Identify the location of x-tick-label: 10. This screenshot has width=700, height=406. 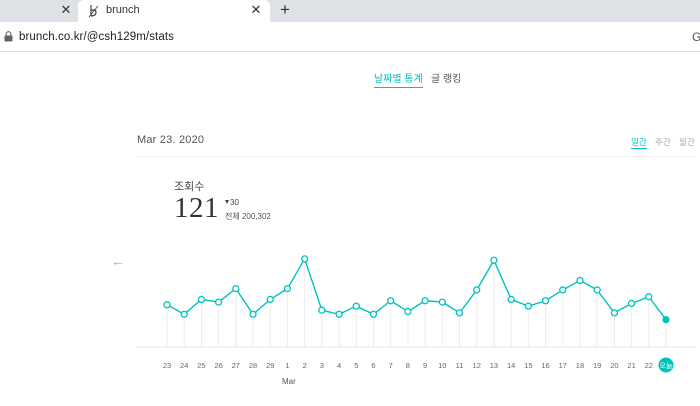
(442, 365).